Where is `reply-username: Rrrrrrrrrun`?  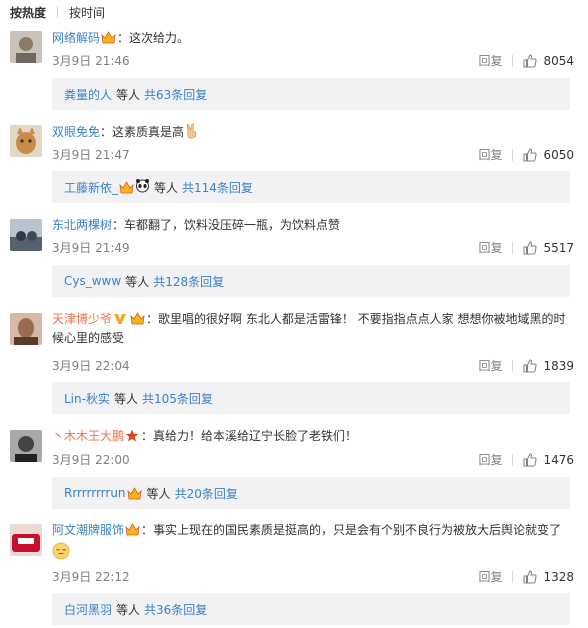 reply-username: Rrrrrrrrrun is located at coordinates (95, 493).